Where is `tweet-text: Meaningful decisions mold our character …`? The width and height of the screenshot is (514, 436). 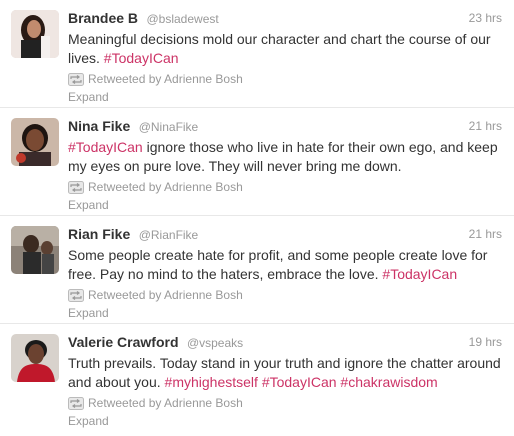 tweet-text: Meaningful decisions mold our character … is located at coordinates (285, 49).